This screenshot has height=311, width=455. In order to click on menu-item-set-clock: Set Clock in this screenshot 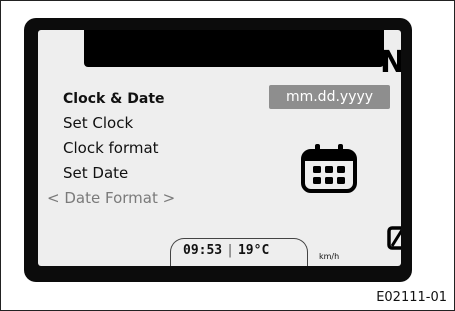, I will do `click(98, 123)`.